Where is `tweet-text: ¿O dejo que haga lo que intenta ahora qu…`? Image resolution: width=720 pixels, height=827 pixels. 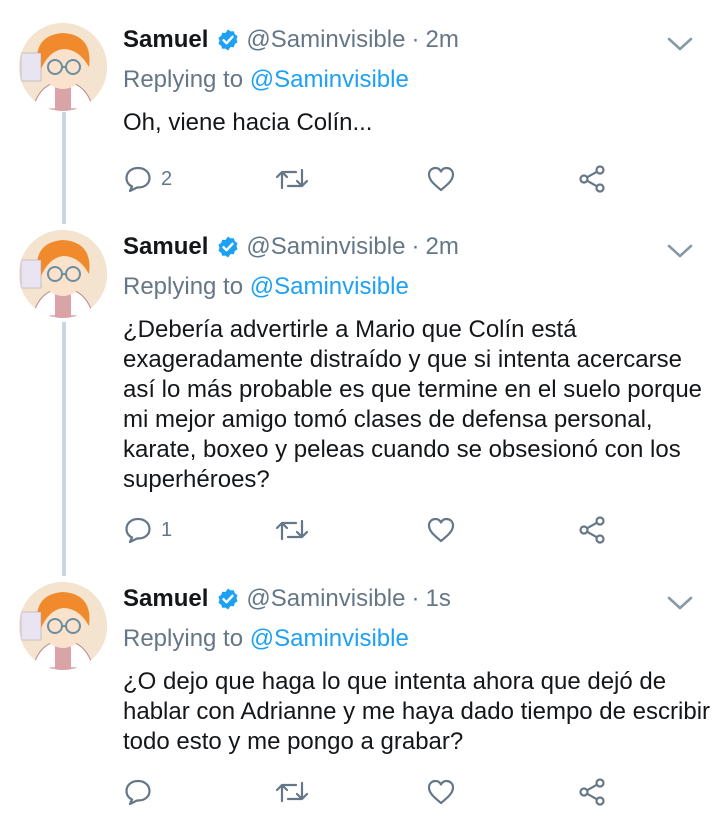 tweet-text: ¿O dejo que haga lo que intenta ahora qu… is located at coordinates (417, 711).